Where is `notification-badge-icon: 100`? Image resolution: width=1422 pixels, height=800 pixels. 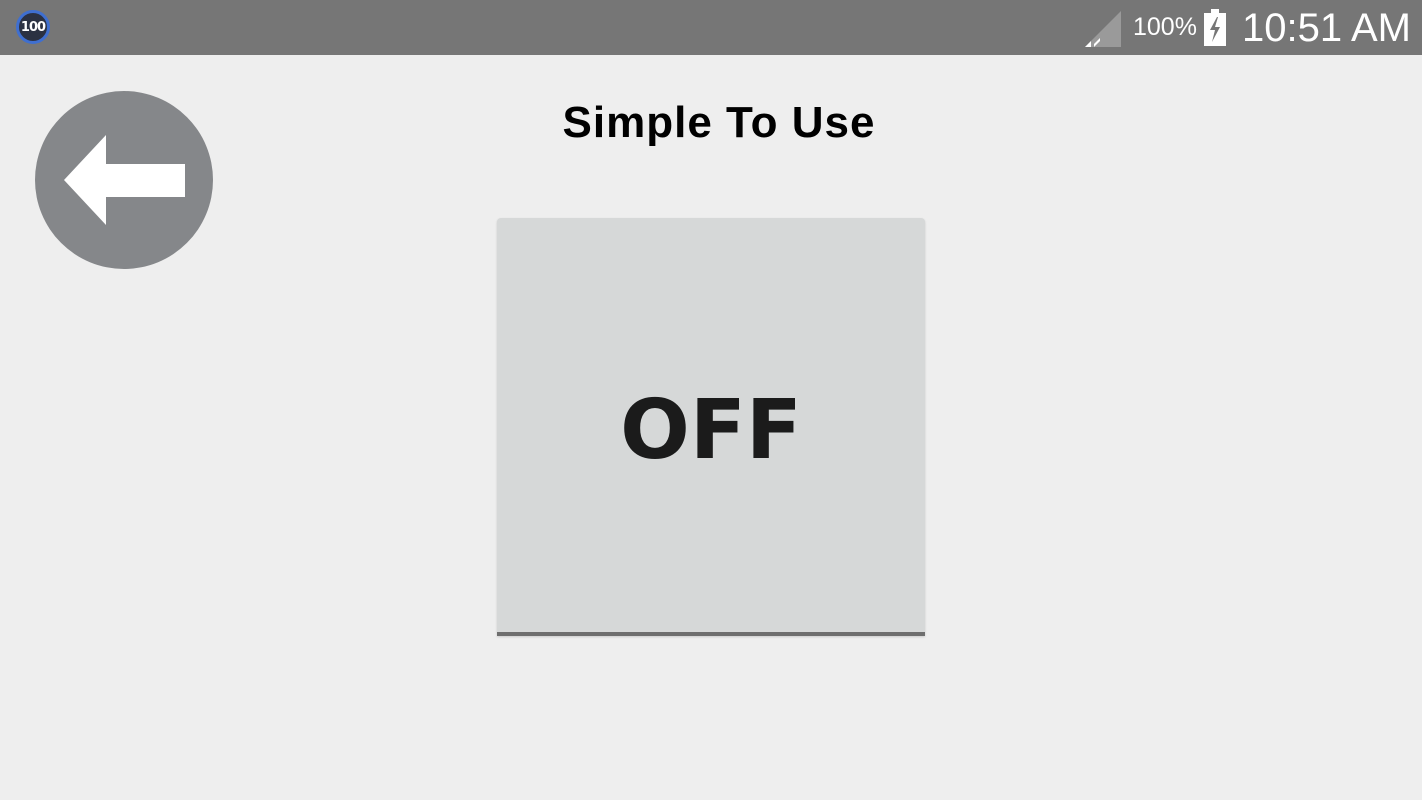 notification-badge-icon: 100 is located at coordinates (33, 27).